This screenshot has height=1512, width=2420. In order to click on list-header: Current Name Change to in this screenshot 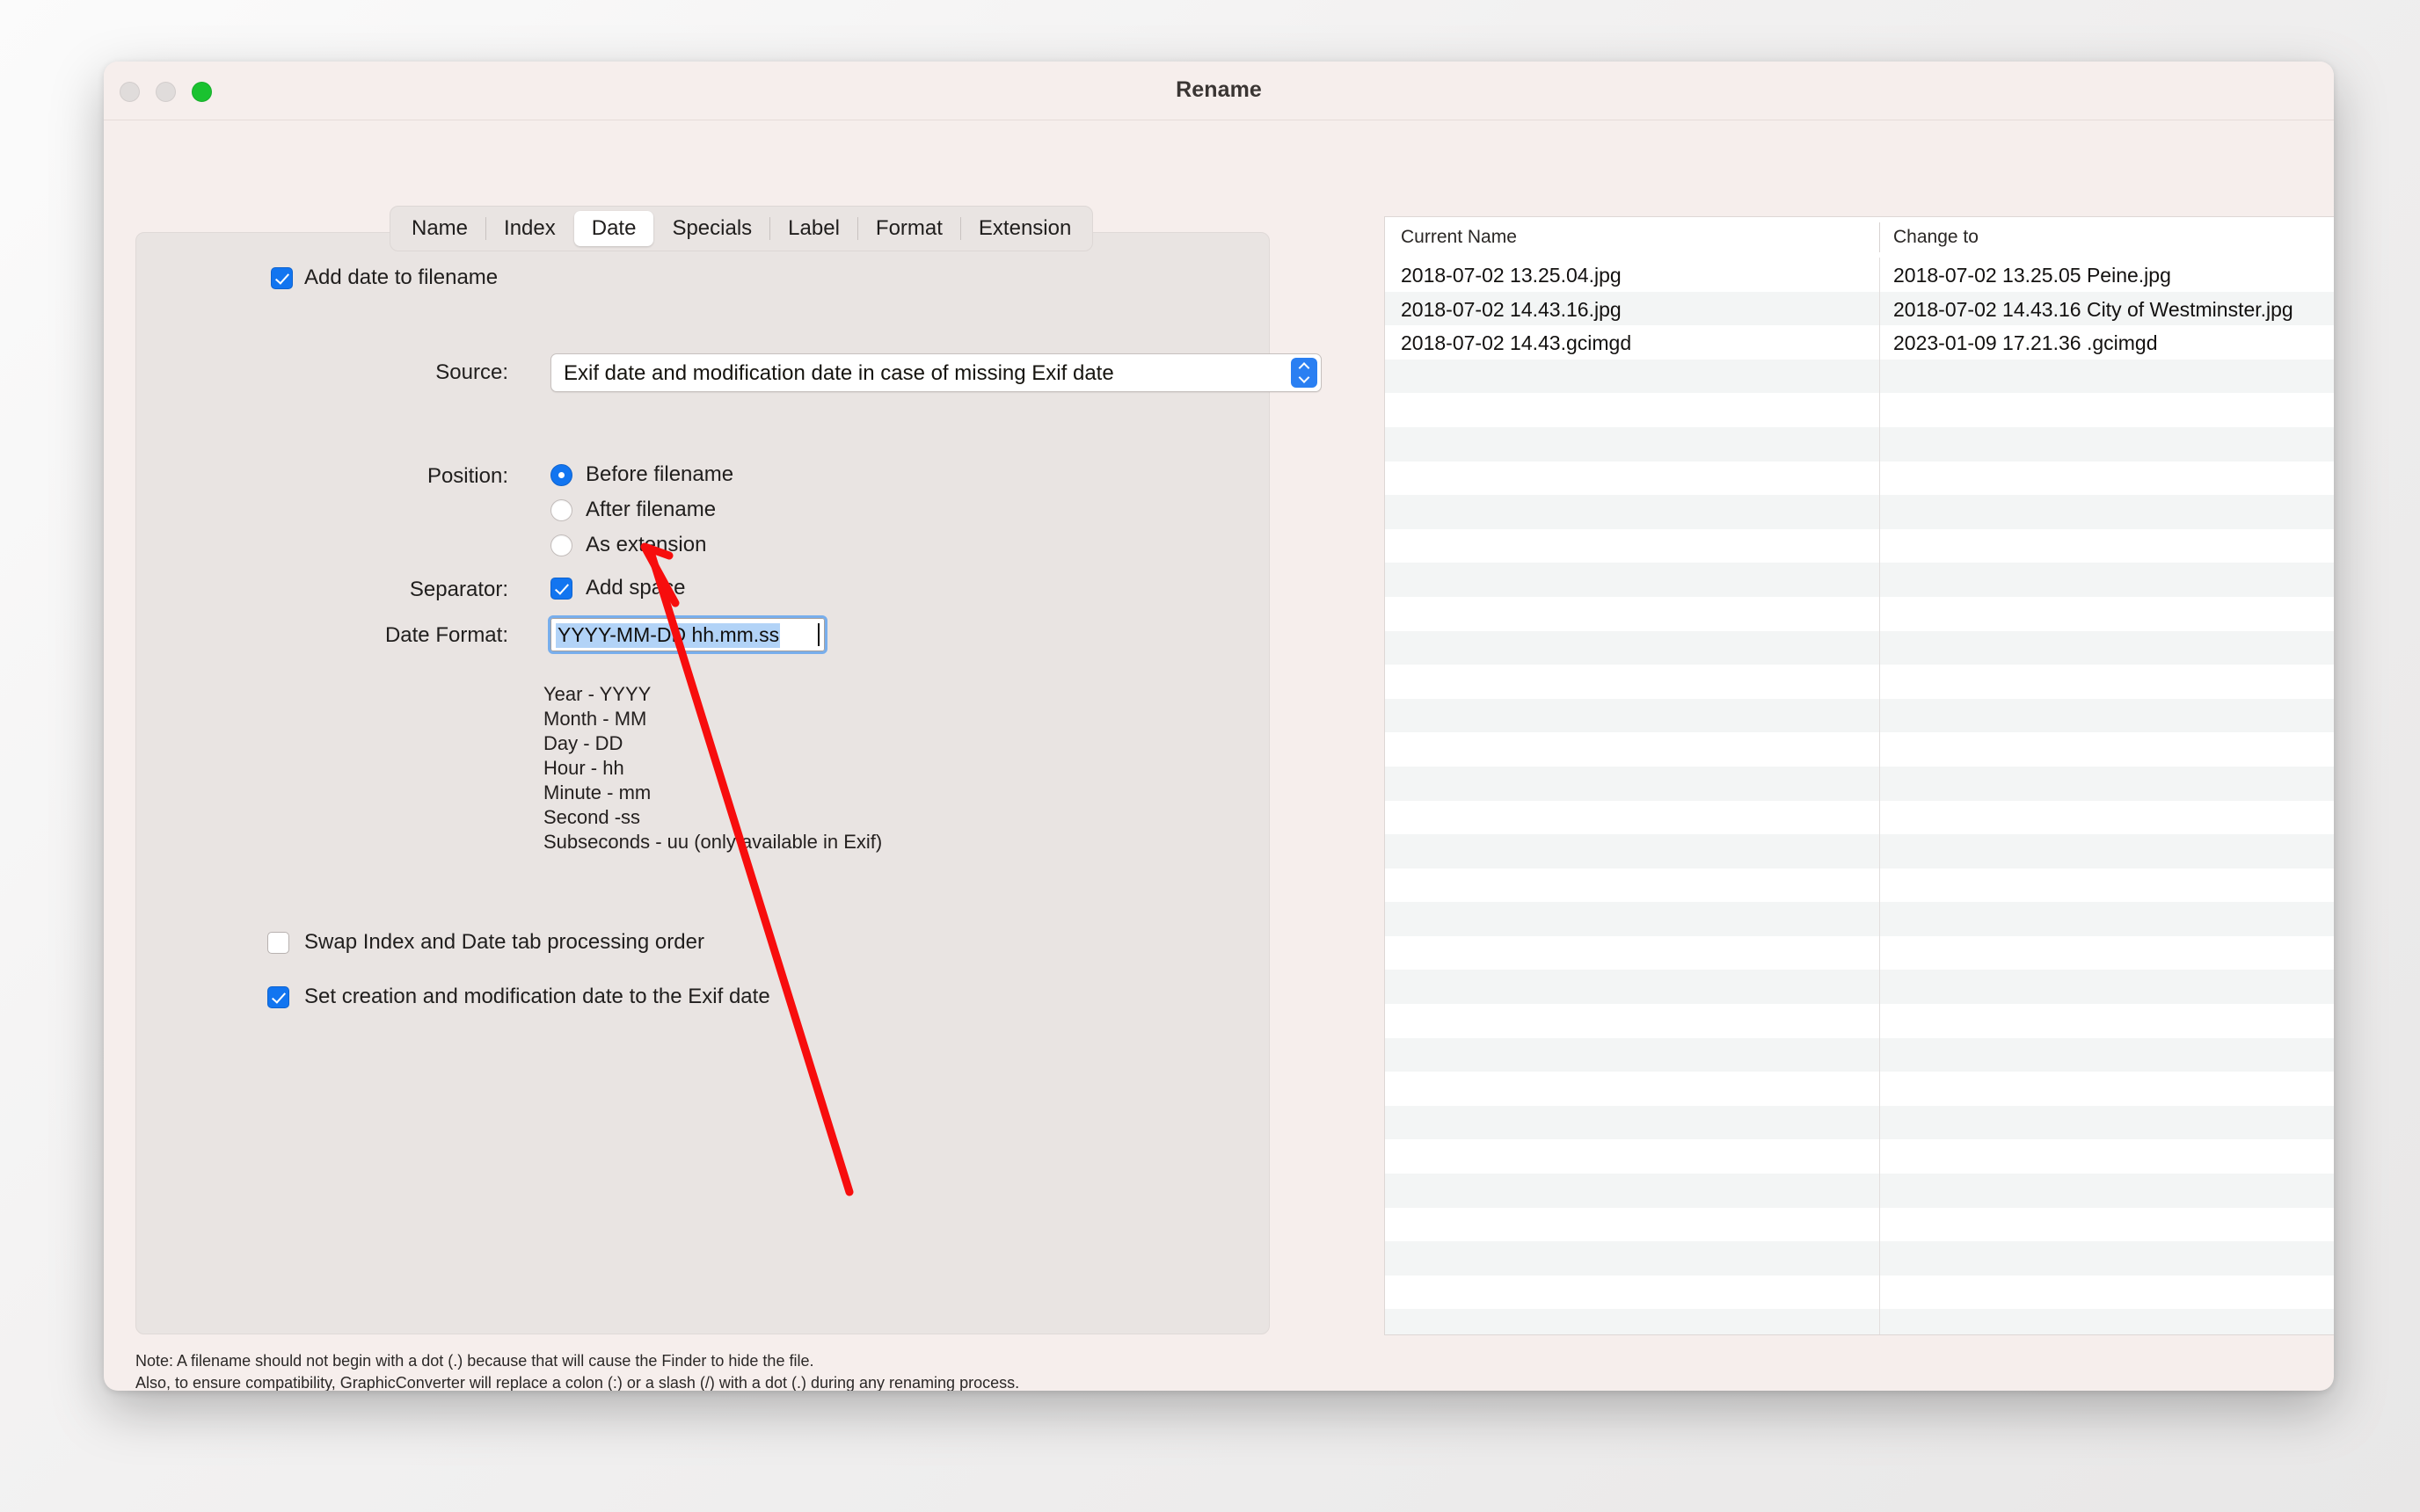, I will do `click(1860, 237)`.